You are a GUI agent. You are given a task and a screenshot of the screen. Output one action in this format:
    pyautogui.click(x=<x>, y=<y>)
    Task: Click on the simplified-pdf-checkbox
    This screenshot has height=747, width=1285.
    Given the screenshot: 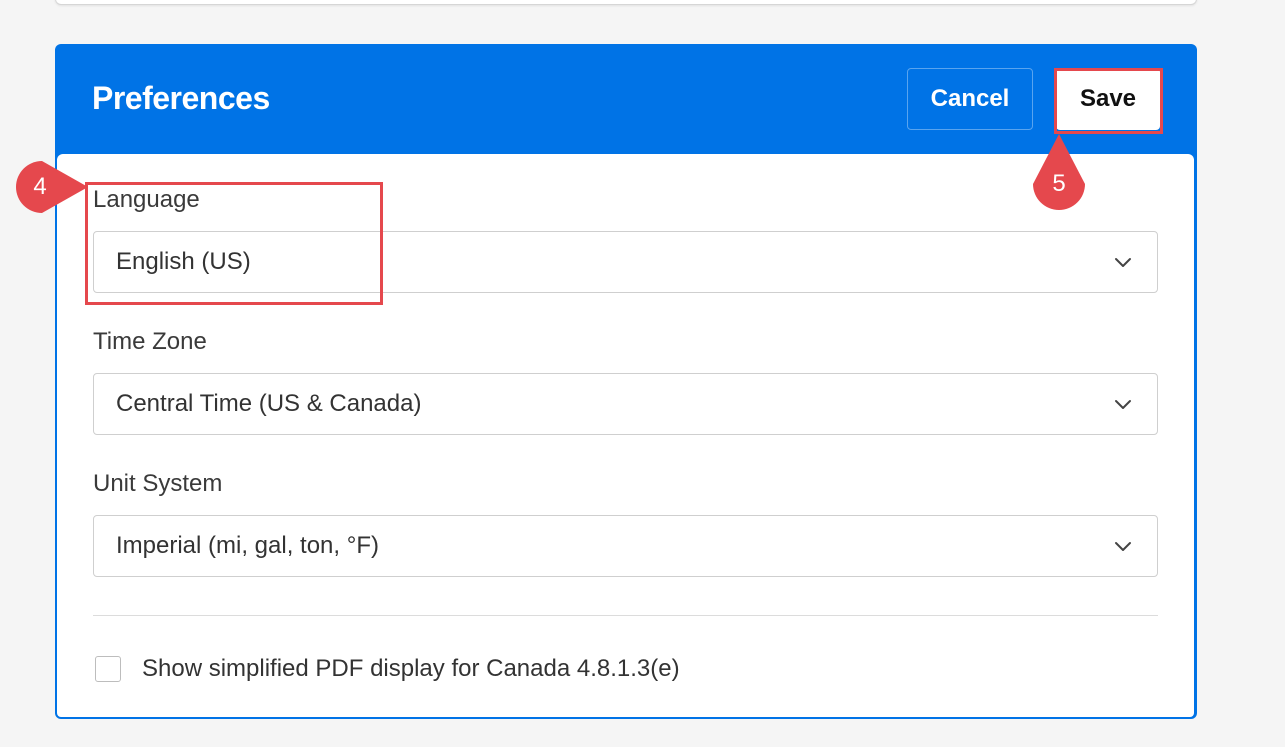 What is the action you would take?
    pyautogui.click(x=108, y=669)
    